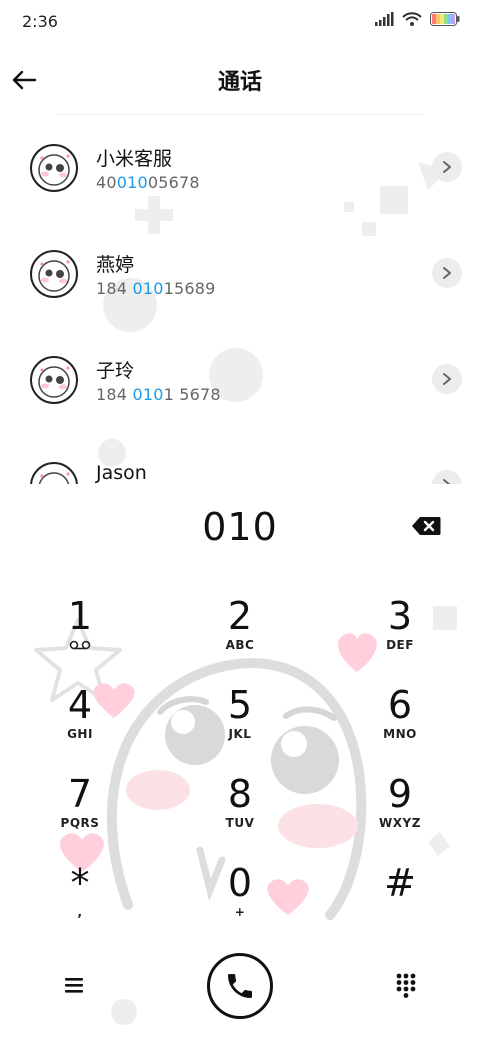 This screenshot has width=480, height=1040. I want to click on dialpad-toggle-button, so click(406, 986).